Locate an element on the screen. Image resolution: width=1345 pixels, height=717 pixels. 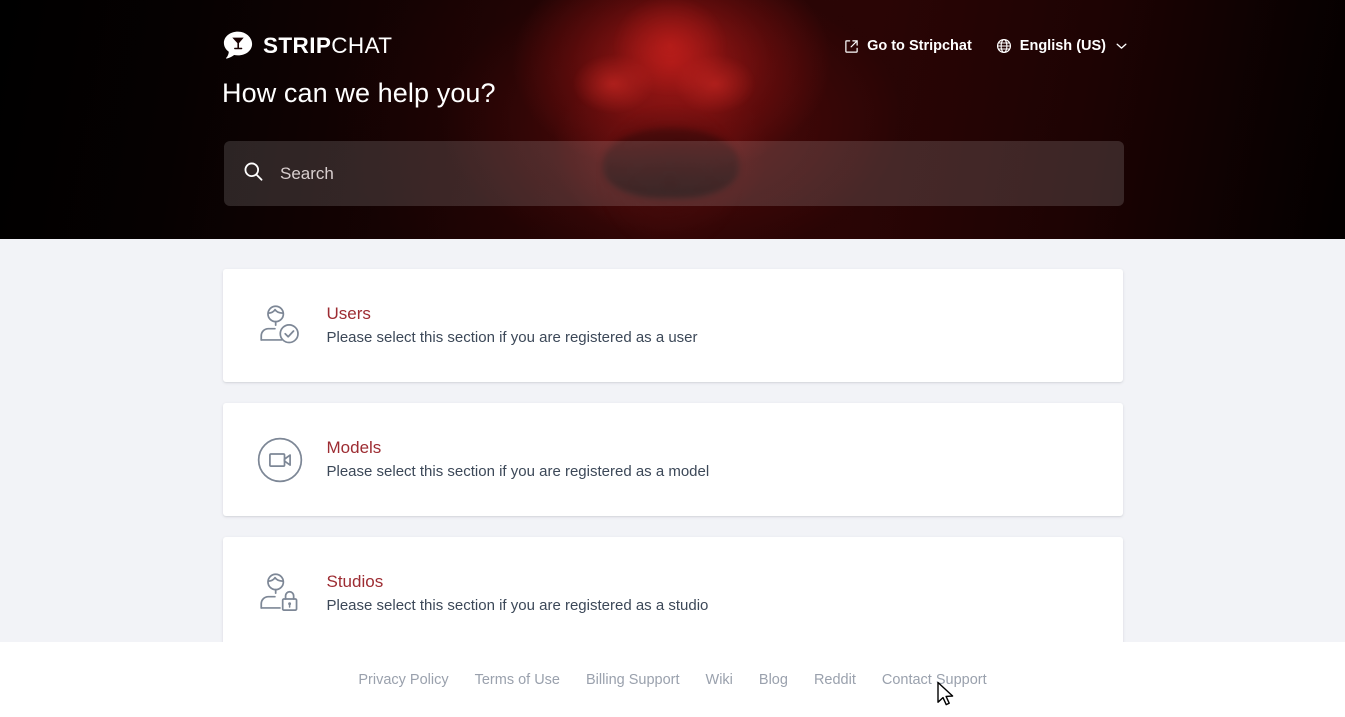
brand-logo: STRIPCHAT is located at coordinates (307, 46).